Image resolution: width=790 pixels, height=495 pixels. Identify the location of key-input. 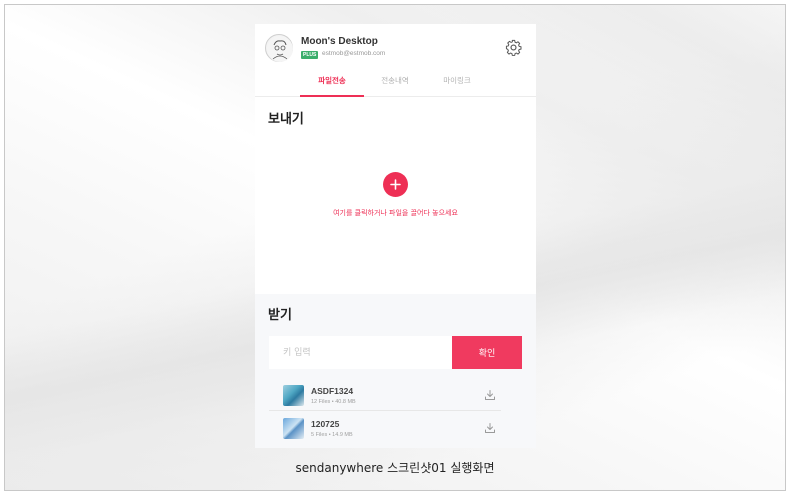
(360, 352).